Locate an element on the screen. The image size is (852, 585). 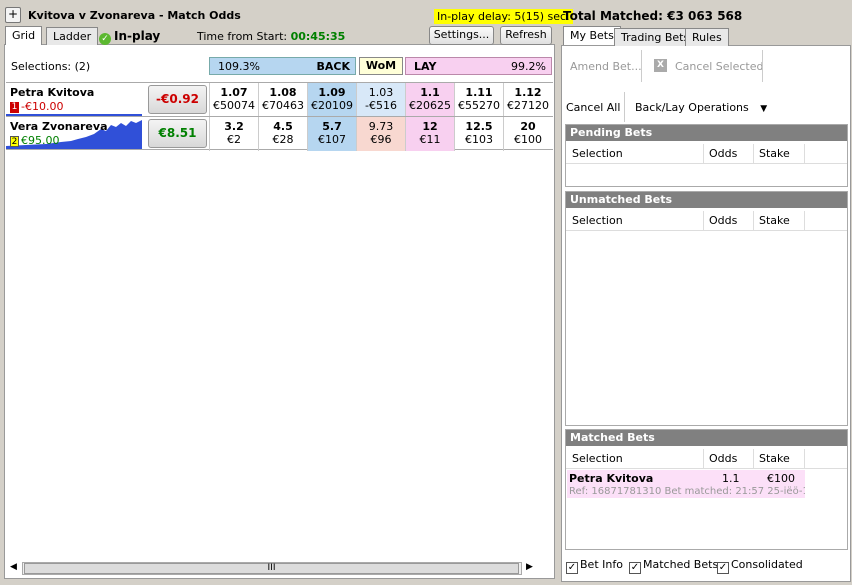
lay-best-cell: 1.1 €20625 is located at coordinates (429, 100).